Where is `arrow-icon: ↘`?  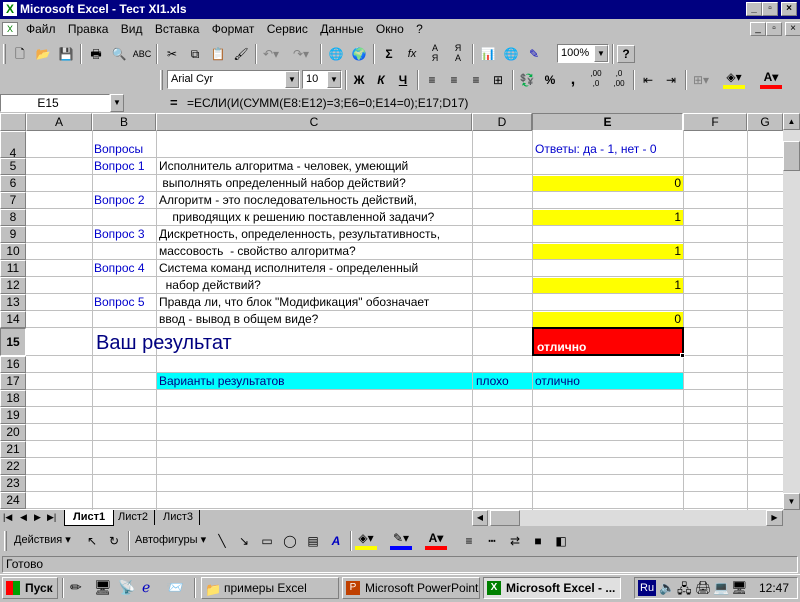 arrow-icon: ↘ is located at coordinates (244, 541).